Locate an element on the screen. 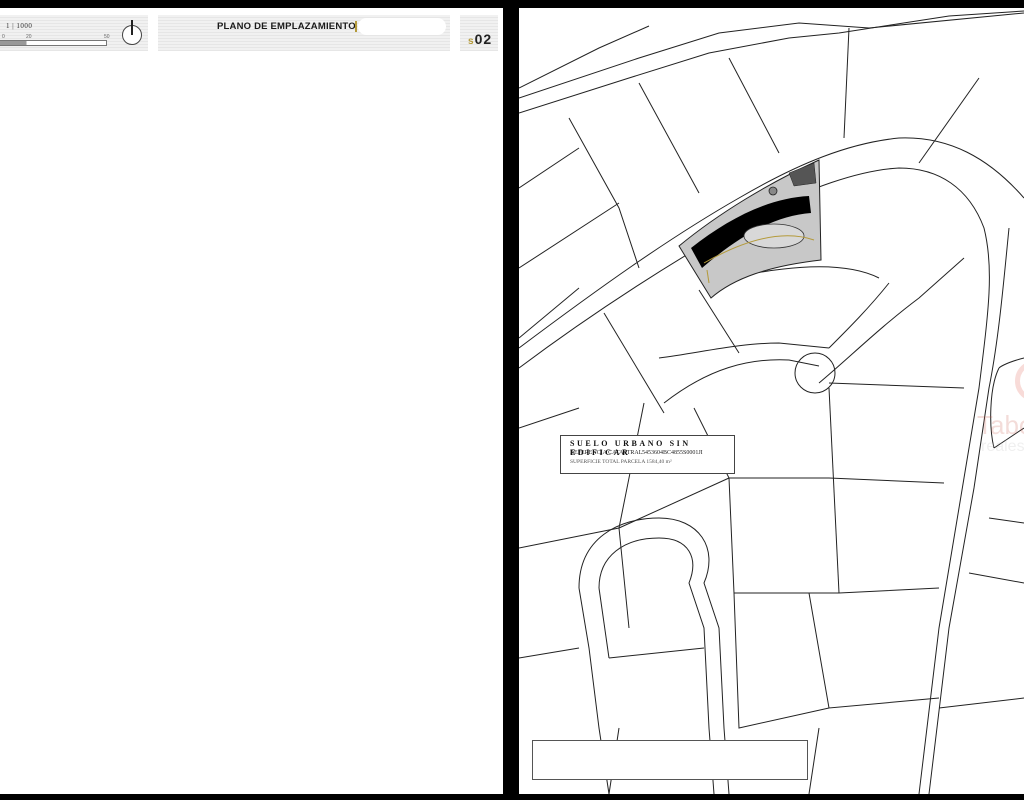  reference-value: 5453604BC4855S0001JI is located at coordinates (672, 453).